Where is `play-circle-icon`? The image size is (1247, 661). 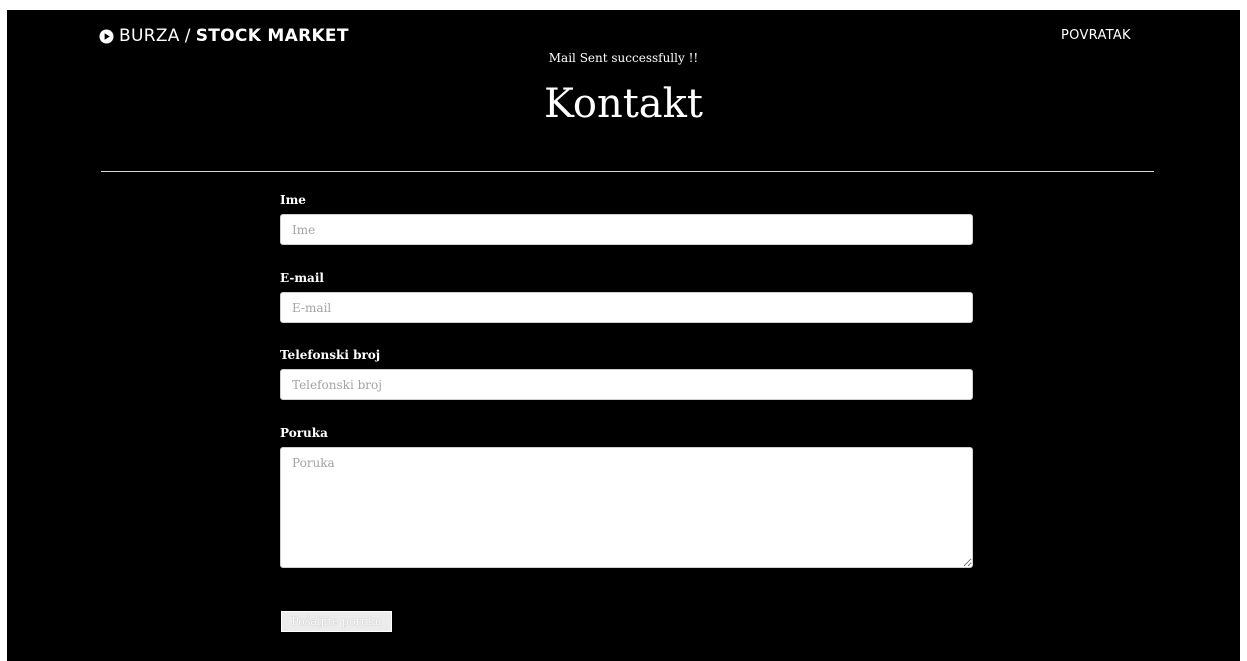 play-circle-icon is located at coordinates (106, 36).